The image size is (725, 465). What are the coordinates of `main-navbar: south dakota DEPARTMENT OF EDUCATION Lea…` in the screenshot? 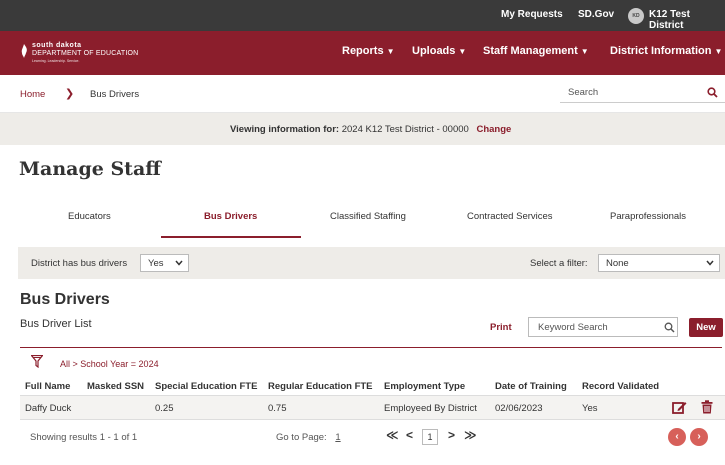 It's located at (362, 53).